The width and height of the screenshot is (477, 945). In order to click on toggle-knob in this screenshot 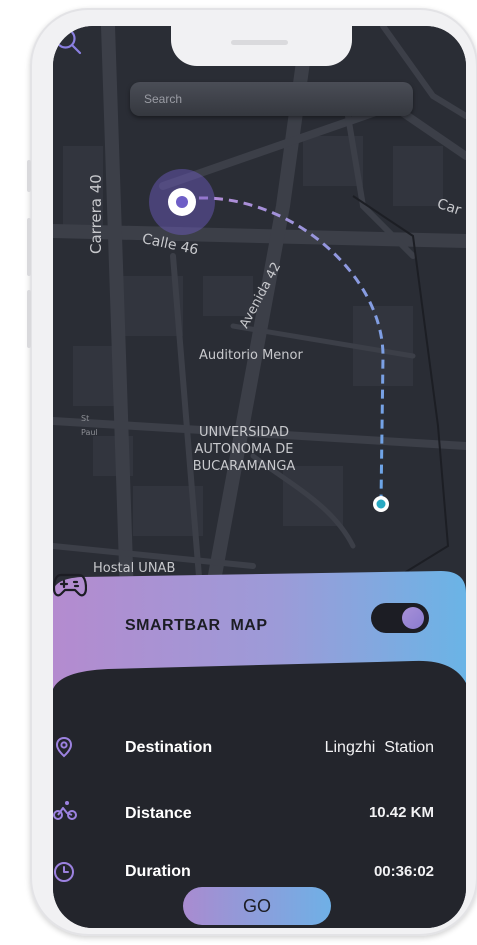, I will do `click(413, 618)`.